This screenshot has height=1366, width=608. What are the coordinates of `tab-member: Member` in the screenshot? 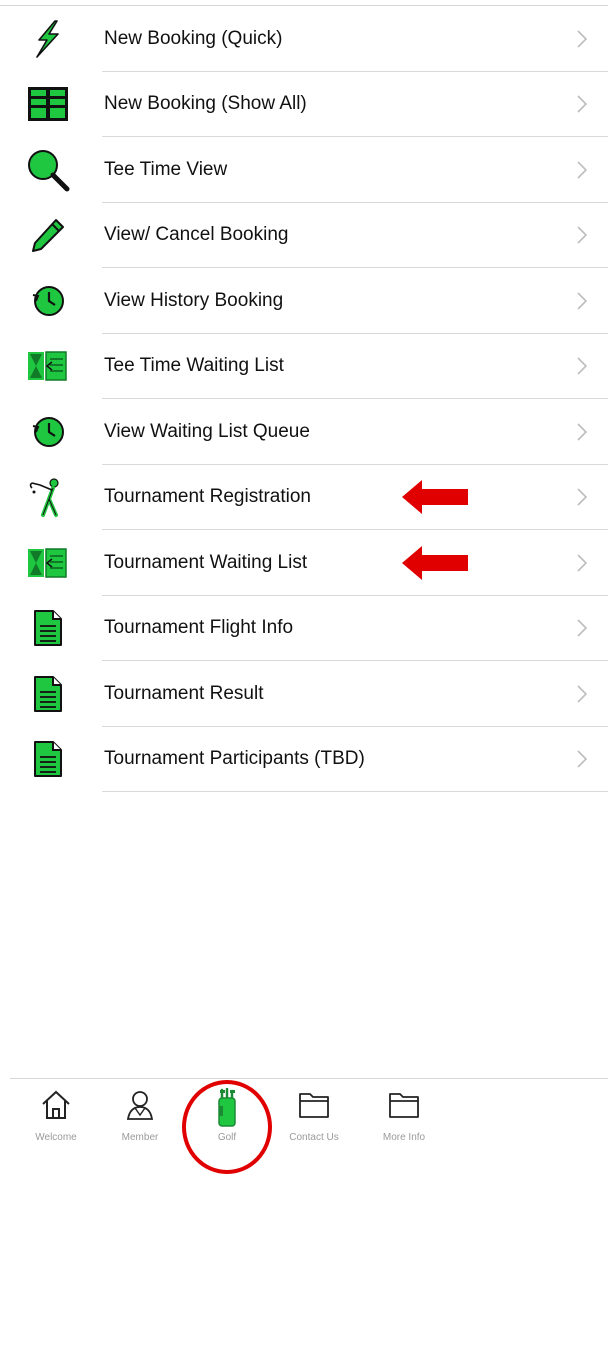 It's located at (140, 1123).